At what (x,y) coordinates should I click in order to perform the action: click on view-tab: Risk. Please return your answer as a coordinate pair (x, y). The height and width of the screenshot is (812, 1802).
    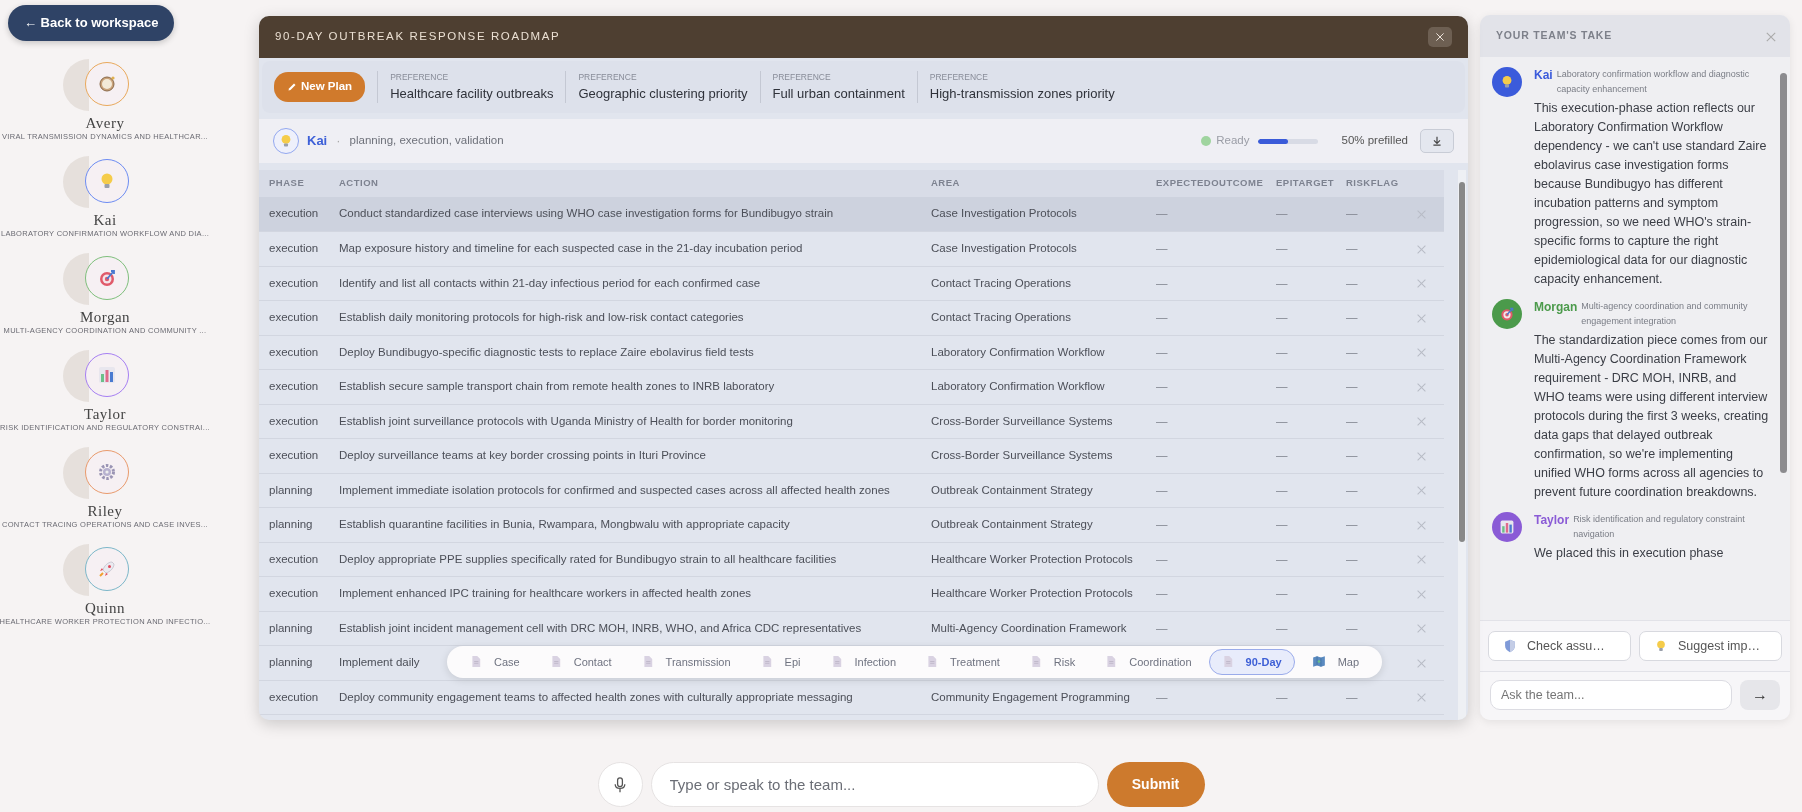
    Looking at the image, I should click on (1052, 661).